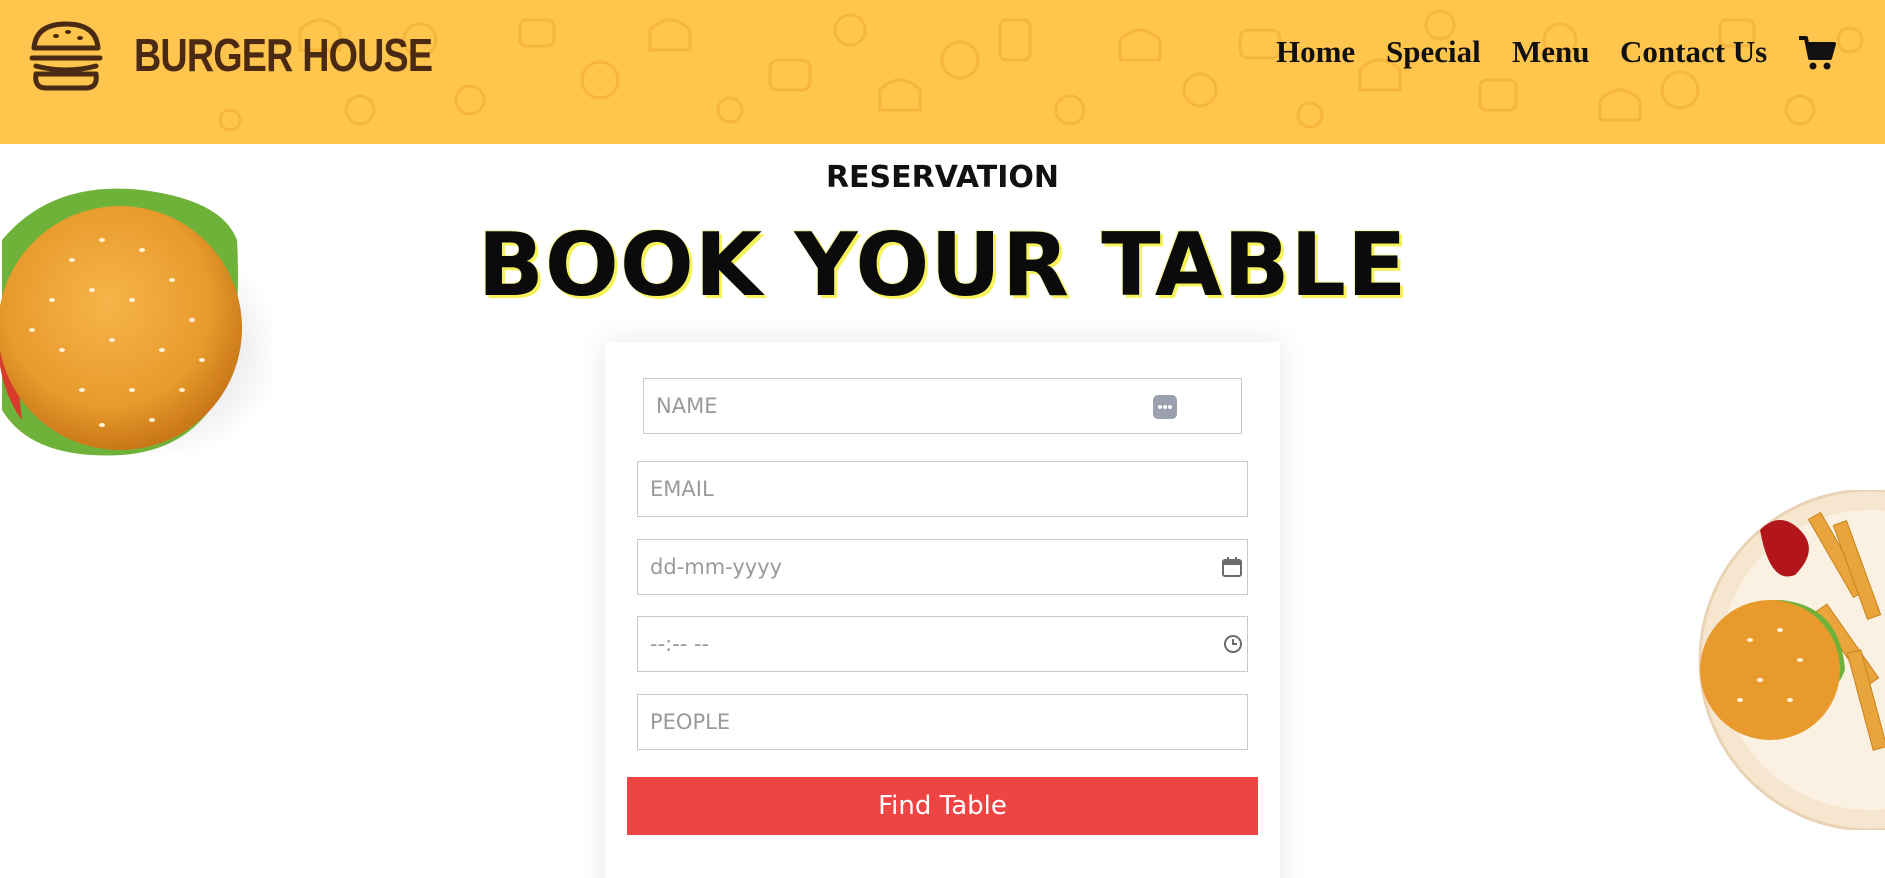 Image resolution: width=1885 pixels, height=878 pixels. I want to click on cart-icon, so click(1817, 53).